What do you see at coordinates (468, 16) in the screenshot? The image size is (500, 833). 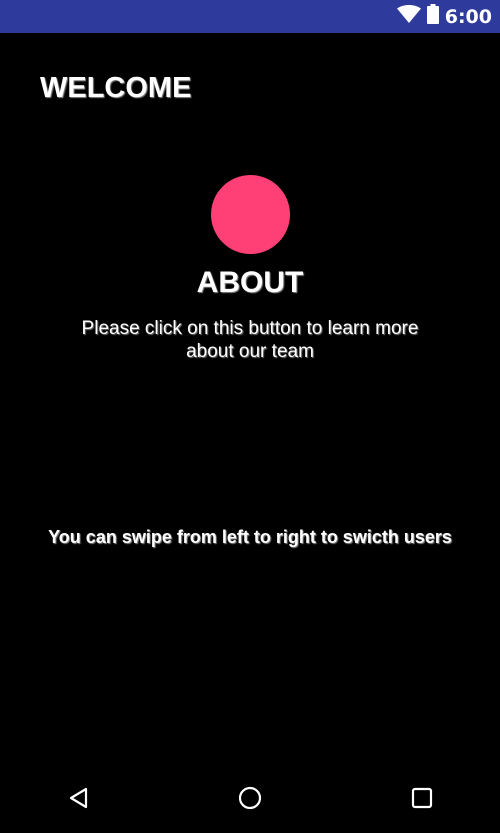 I see `status-time: 6:00` at bounding box center [468, 16].